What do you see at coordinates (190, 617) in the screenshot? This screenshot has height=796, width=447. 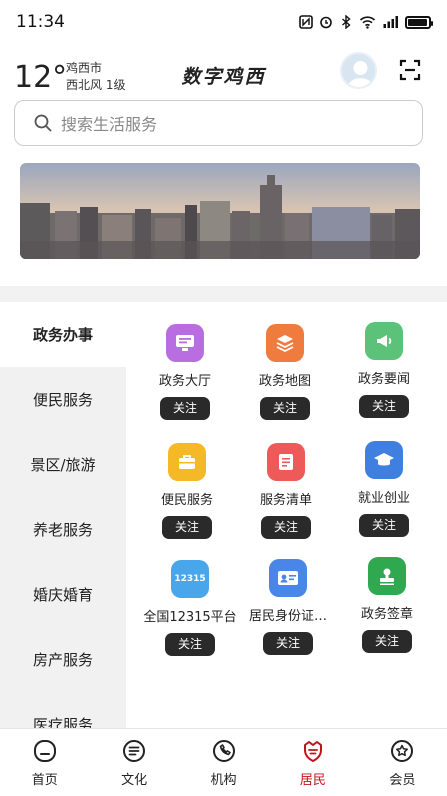 I see `service-label: 全国12315平台` at bounding box center [190, 617].